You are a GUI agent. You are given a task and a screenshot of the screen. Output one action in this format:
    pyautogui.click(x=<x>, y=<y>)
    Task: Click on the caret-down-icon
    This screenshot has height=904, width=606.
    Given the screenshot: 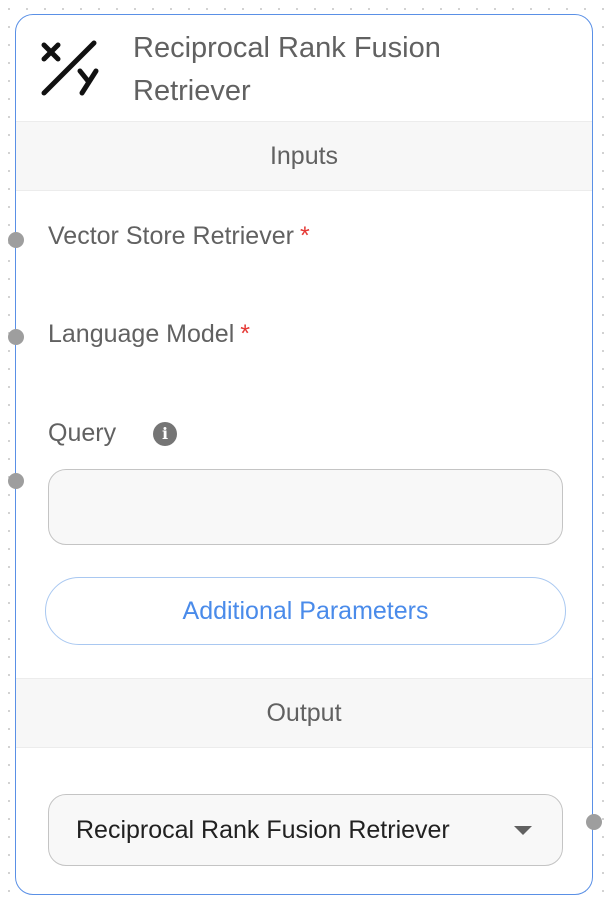 What is the action you would take?
    pyautogui.click(x=523, y=830)
    